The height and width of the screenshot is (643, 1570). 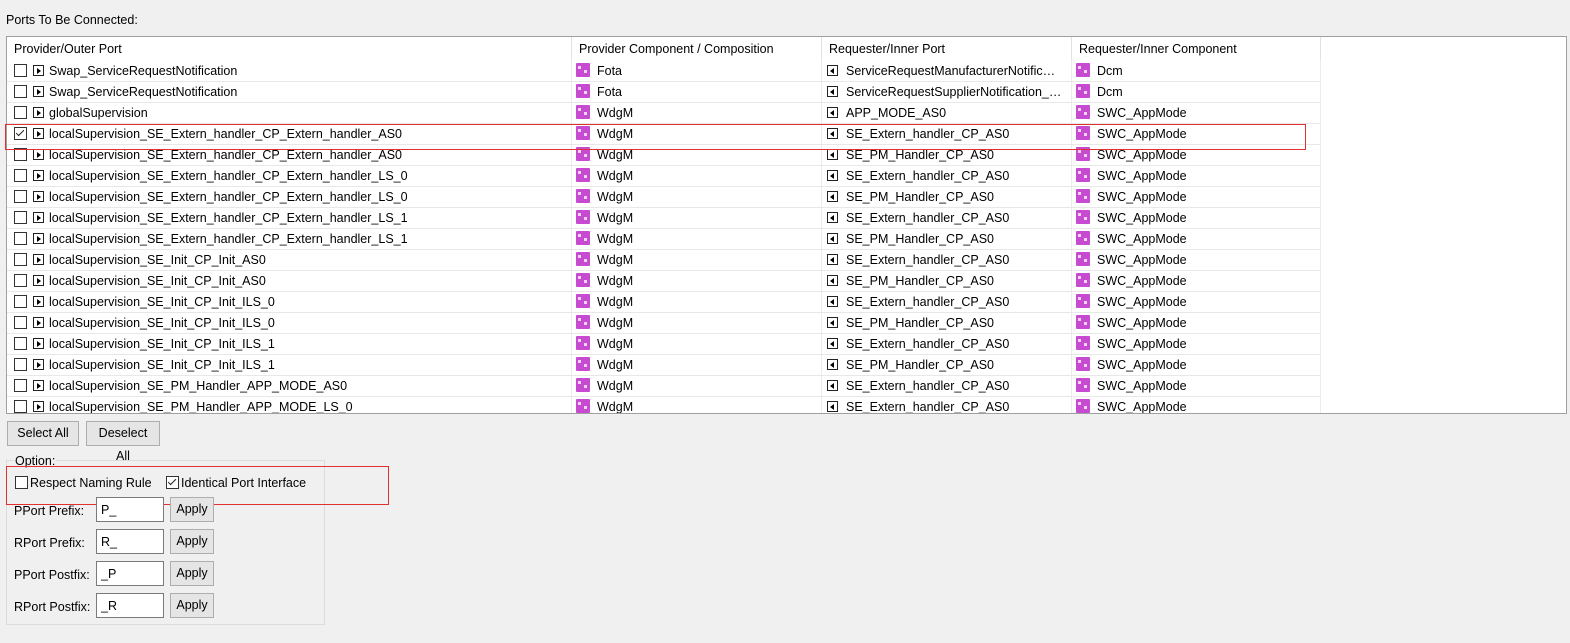 What do you see at coordinates (130, 605) in the screenshot?
I see `rport-postfix-input` at bounding box center [130, 605].